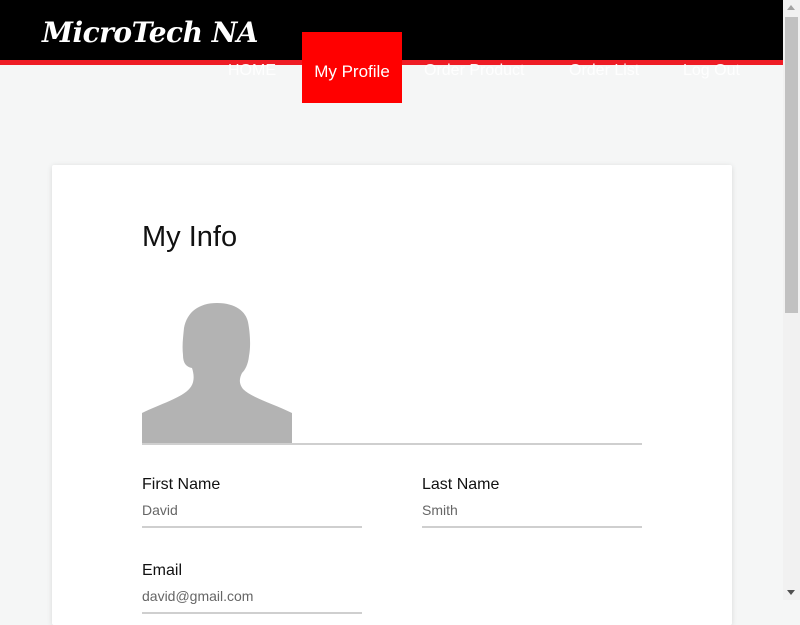 Image resolution: width=800 pixels, height=625 pixels. I want to click on first-name-field, so click(252, 515).